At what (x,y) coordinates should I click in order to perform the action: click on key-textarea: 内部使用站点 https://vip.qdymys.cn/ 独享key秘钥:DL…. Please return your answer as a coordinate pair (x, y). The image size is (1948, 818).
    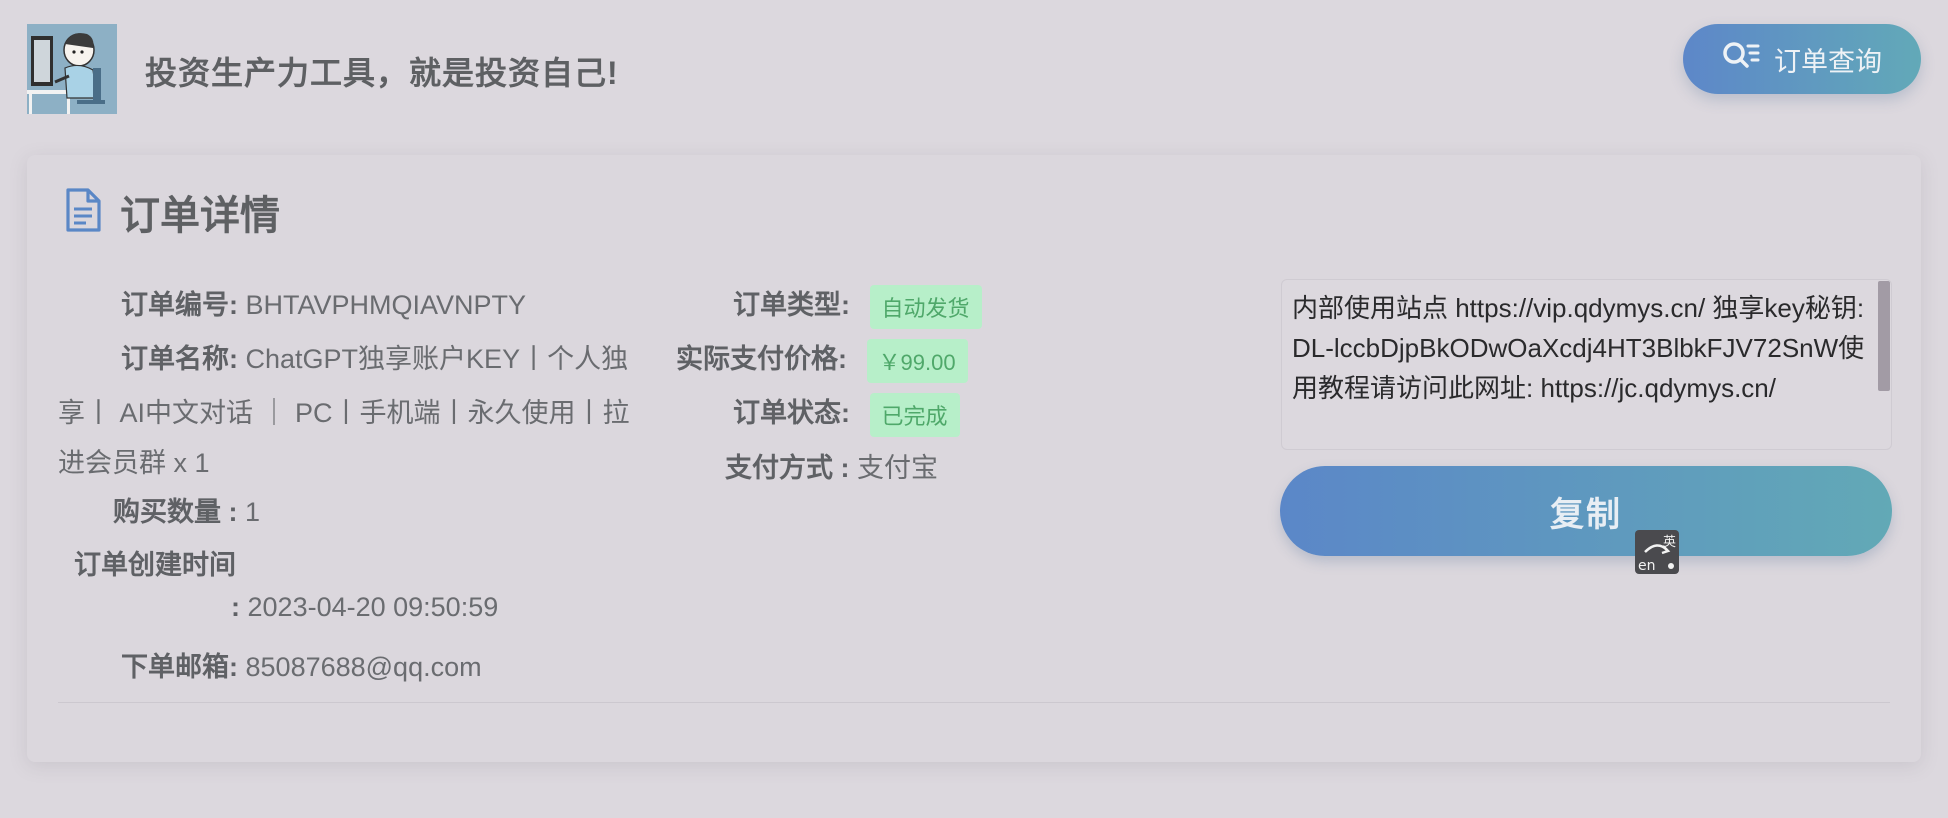
    Looking at the image, I should click on (1586, 364).